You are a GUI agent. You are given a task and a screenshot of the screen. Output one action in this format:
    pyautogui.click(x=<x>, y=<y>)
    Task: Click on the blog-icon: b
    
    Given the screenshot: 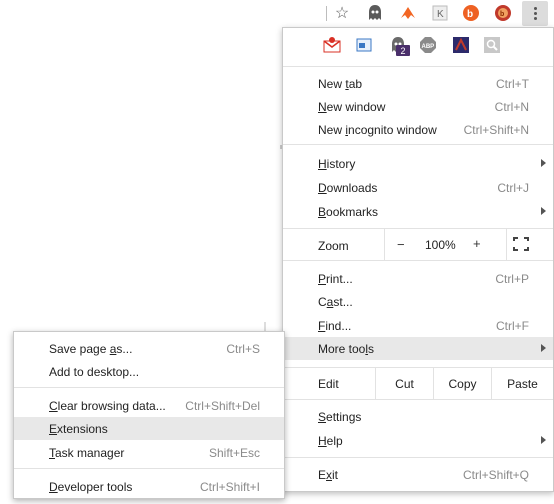 What is the action you would take?
    pyautogui.click(x=503, y=13)
    